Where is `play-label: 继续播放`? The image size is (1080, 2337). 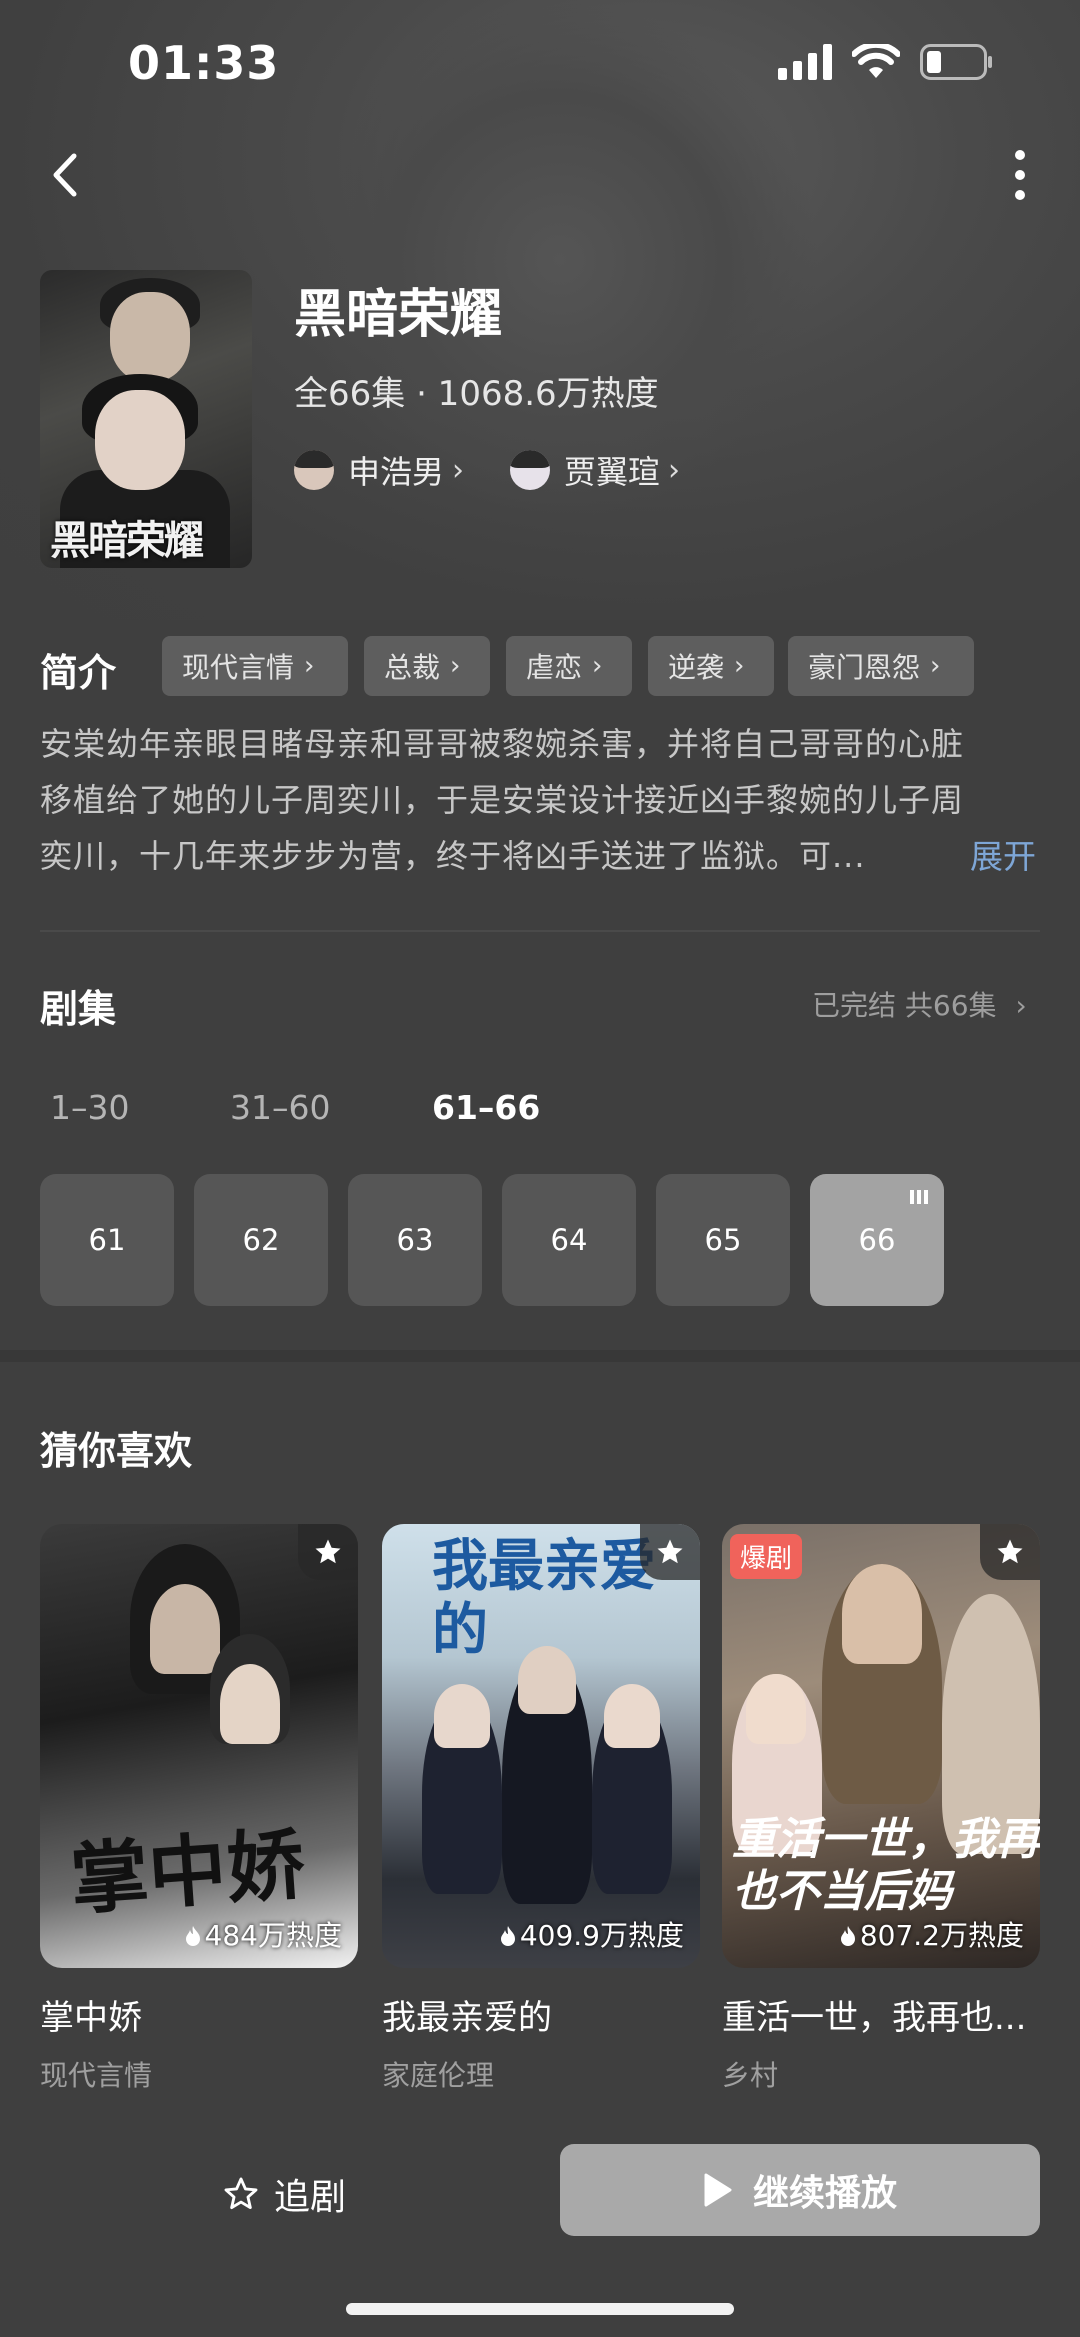 play-label: 继续播放 is located at coordinates (824, 2193).